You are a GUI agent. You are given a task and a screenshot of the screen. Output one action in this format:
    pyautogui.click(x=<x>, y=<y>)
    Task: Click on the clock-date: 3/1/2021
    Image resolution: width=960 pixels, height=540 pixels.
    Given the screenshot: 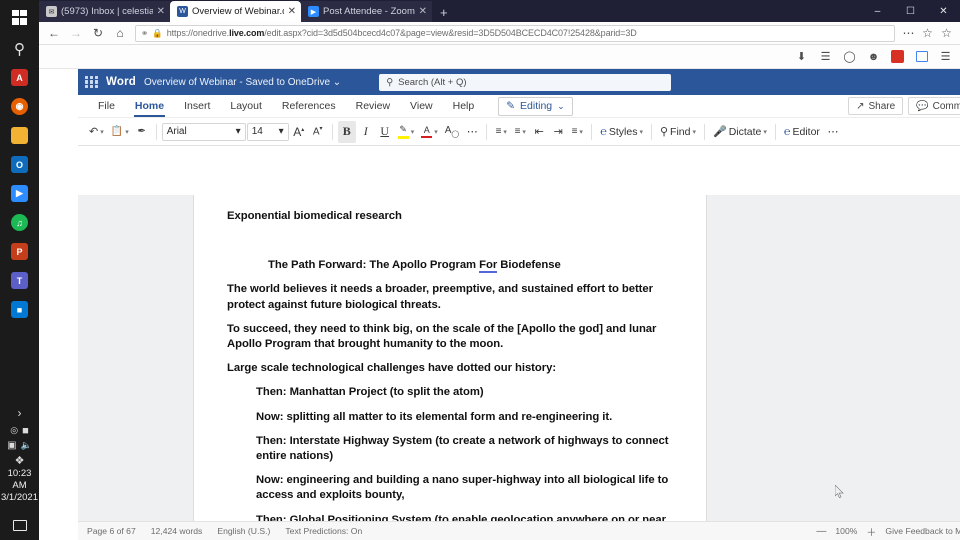 What is the action you would take?
    pyautogui.click(x=19, y=498)
    